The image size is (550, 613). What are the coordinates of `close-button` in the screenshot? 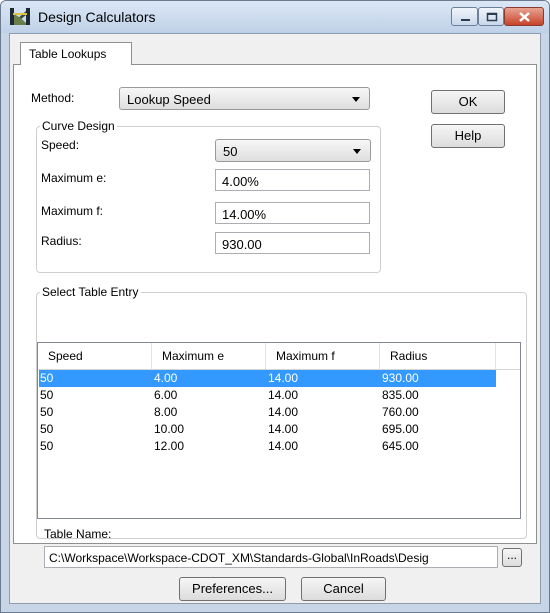 It's located at (524, 16).